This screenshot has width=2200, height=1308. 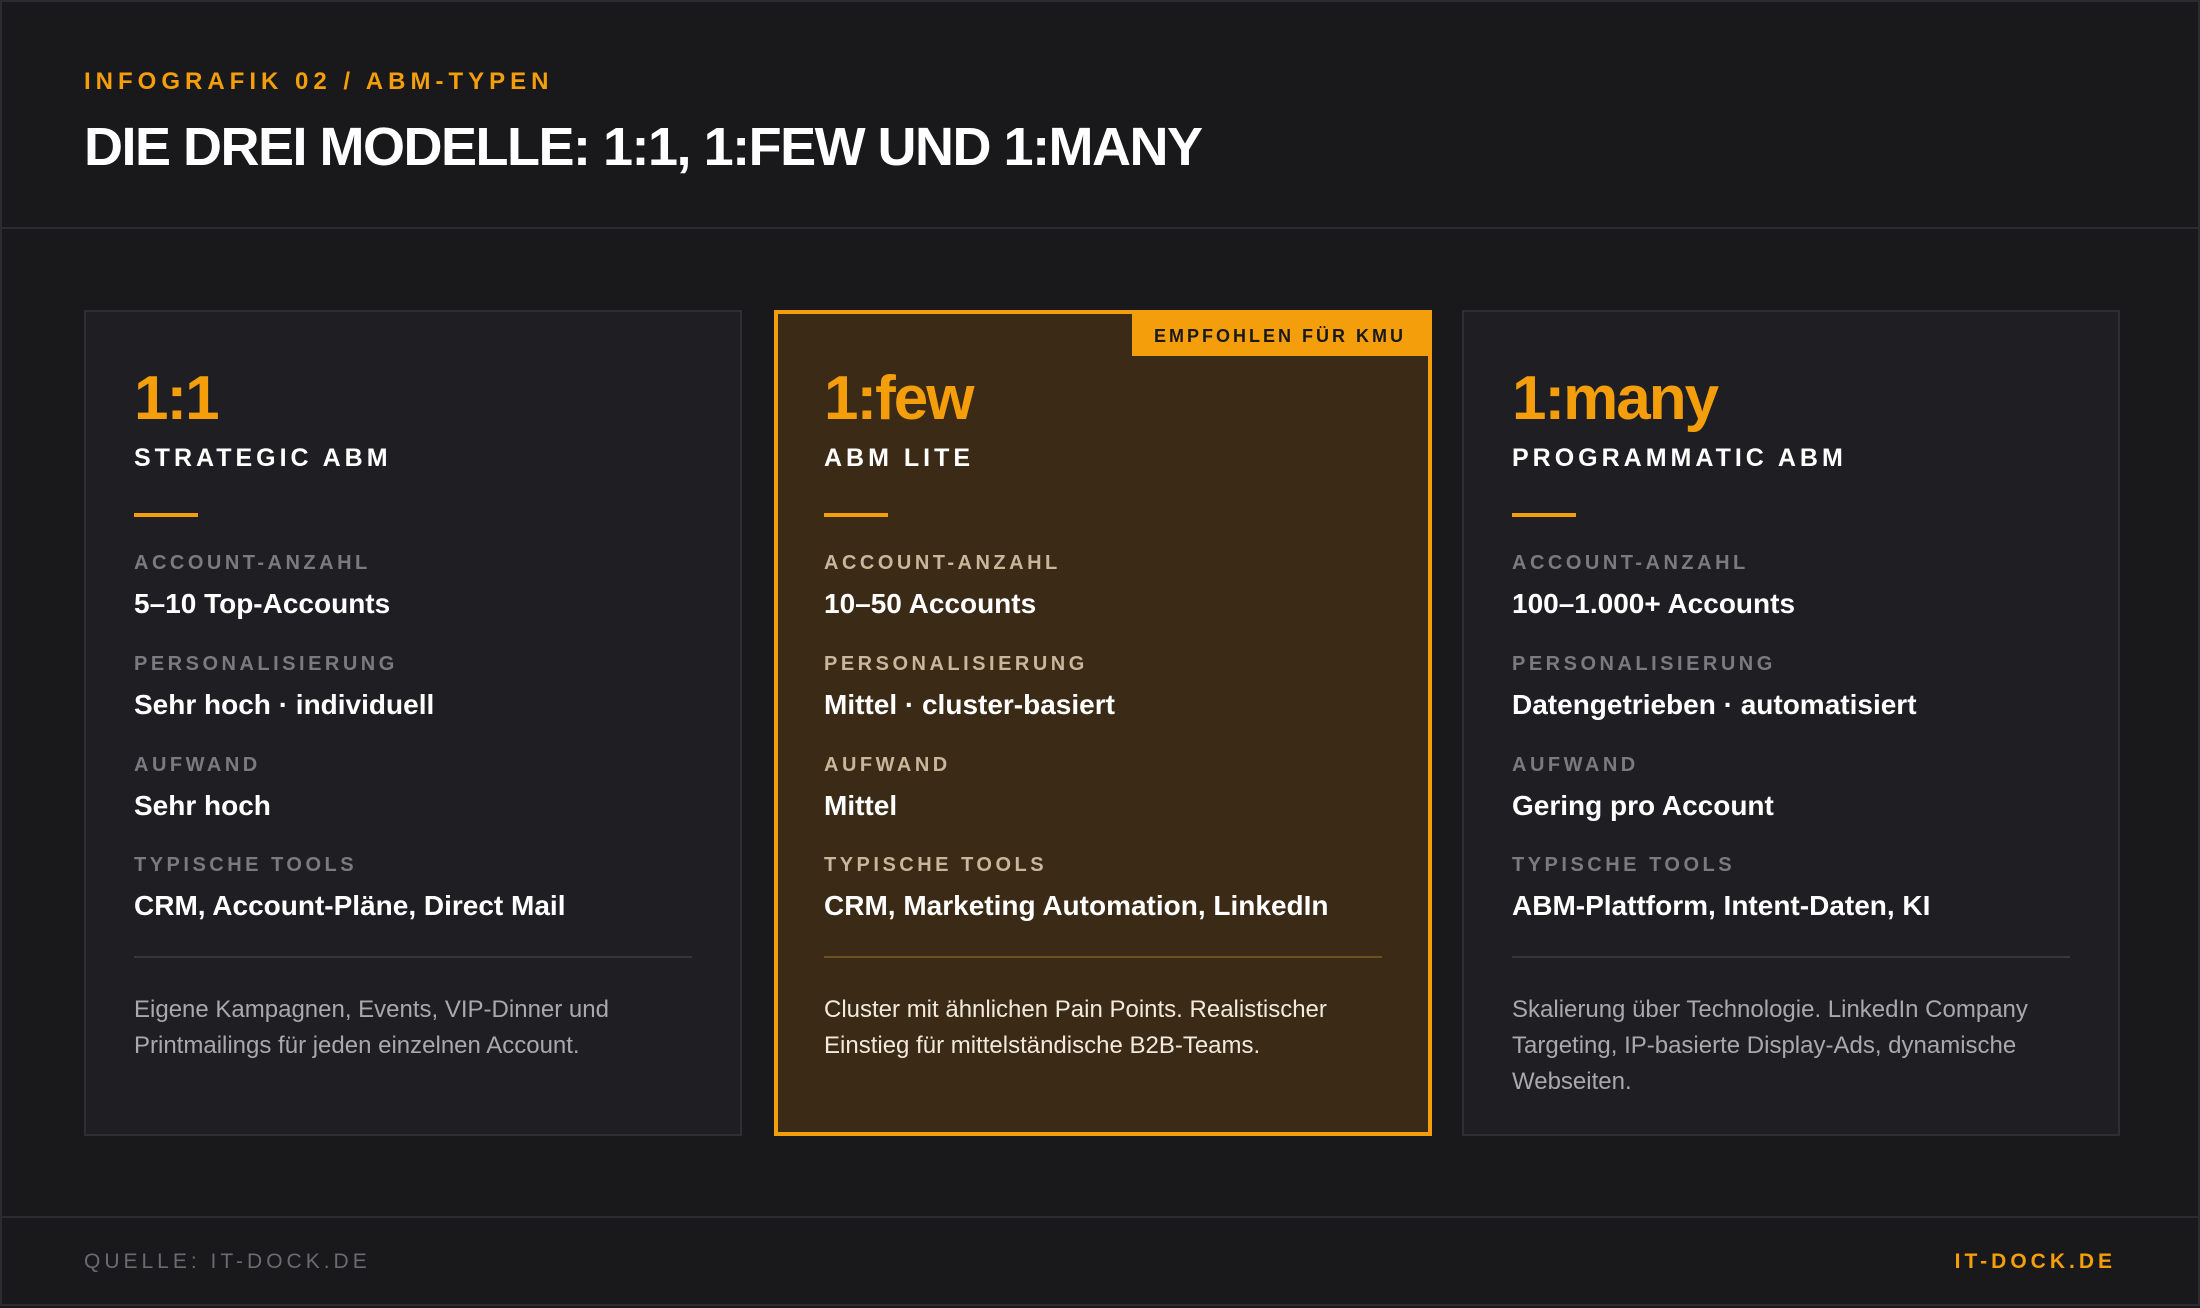 What do you see at coordinates (1721, 906) in the screenshot?
I see `field-value: ABM-Plattform, Intent-Daten, KI` at bounding box center [1721, 906].